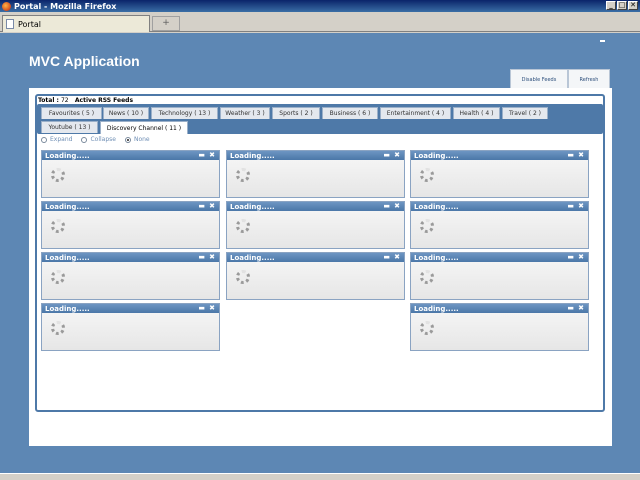 This screenshot has height=480, width=640. I want to click on collapse-label: Collapse, so click(103, 139).